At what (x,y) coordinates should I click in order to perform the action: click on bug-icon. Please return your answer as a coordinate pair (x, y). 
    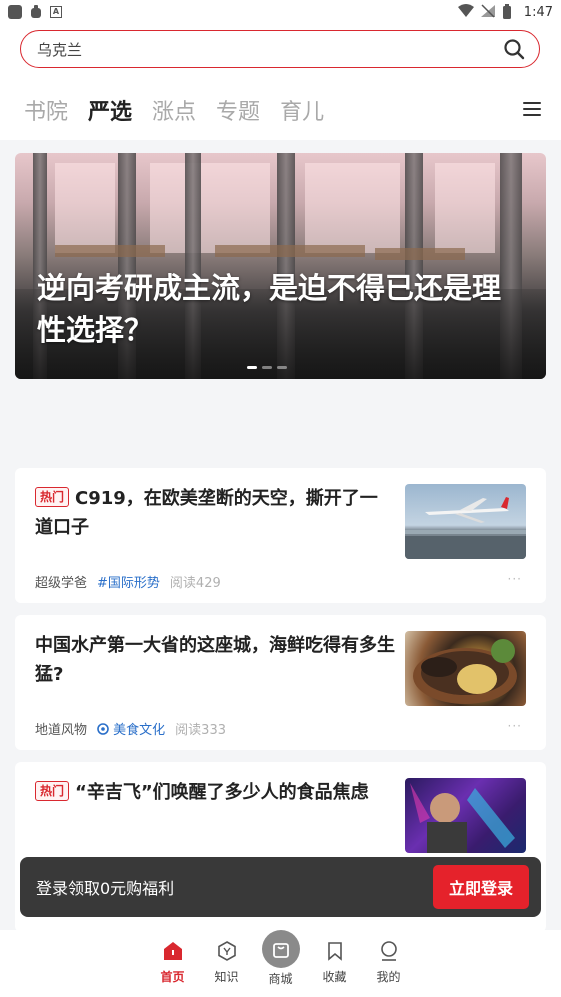
    Looking at the image, I should click on (36, 12).